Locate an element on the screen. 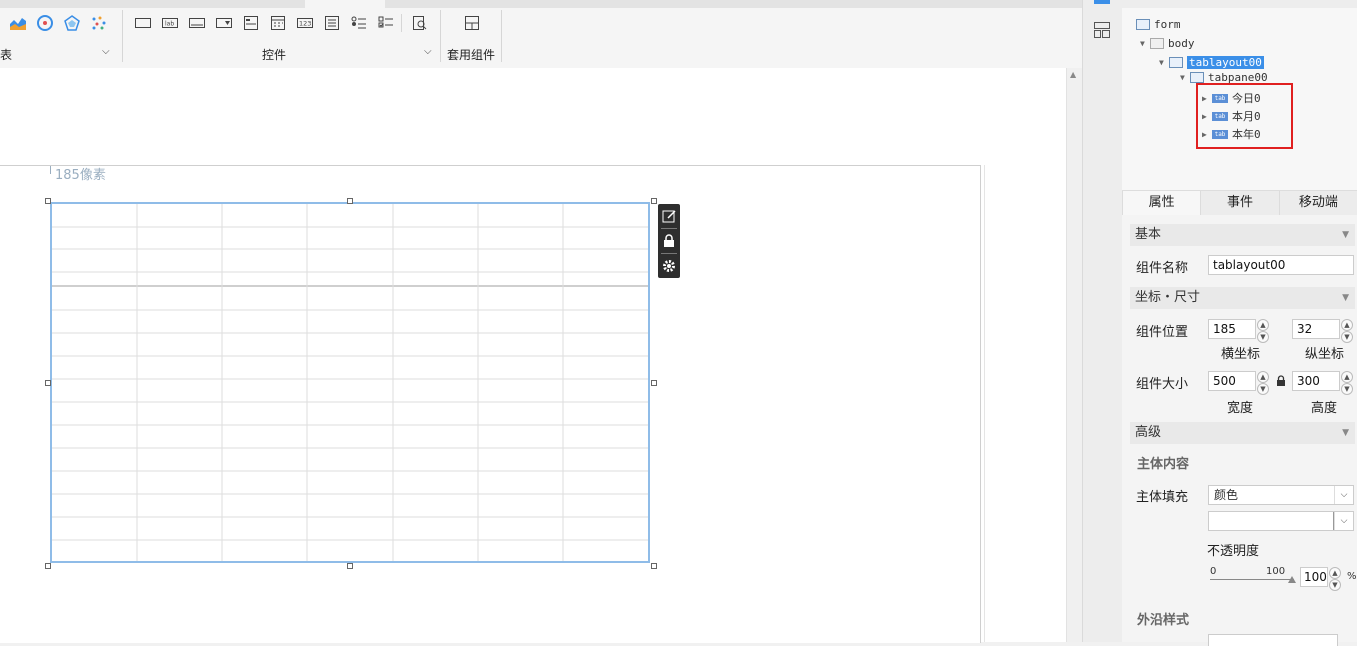 The width and height of the screenshot is (1357, 646). color-swatch is located at coordinates (1271, 521).